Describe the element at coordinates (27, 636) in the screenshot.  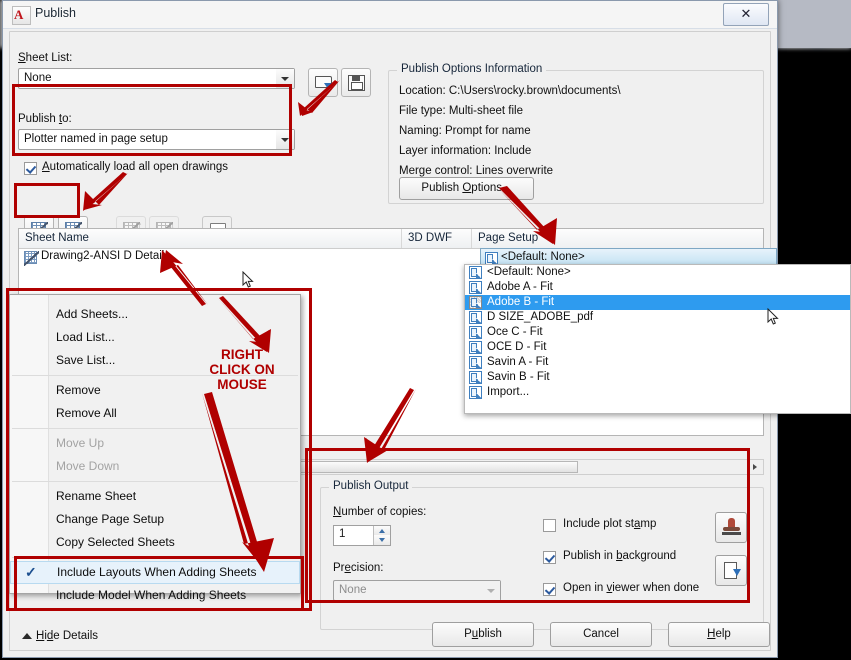
I see `chevron-up-icon` at that location.